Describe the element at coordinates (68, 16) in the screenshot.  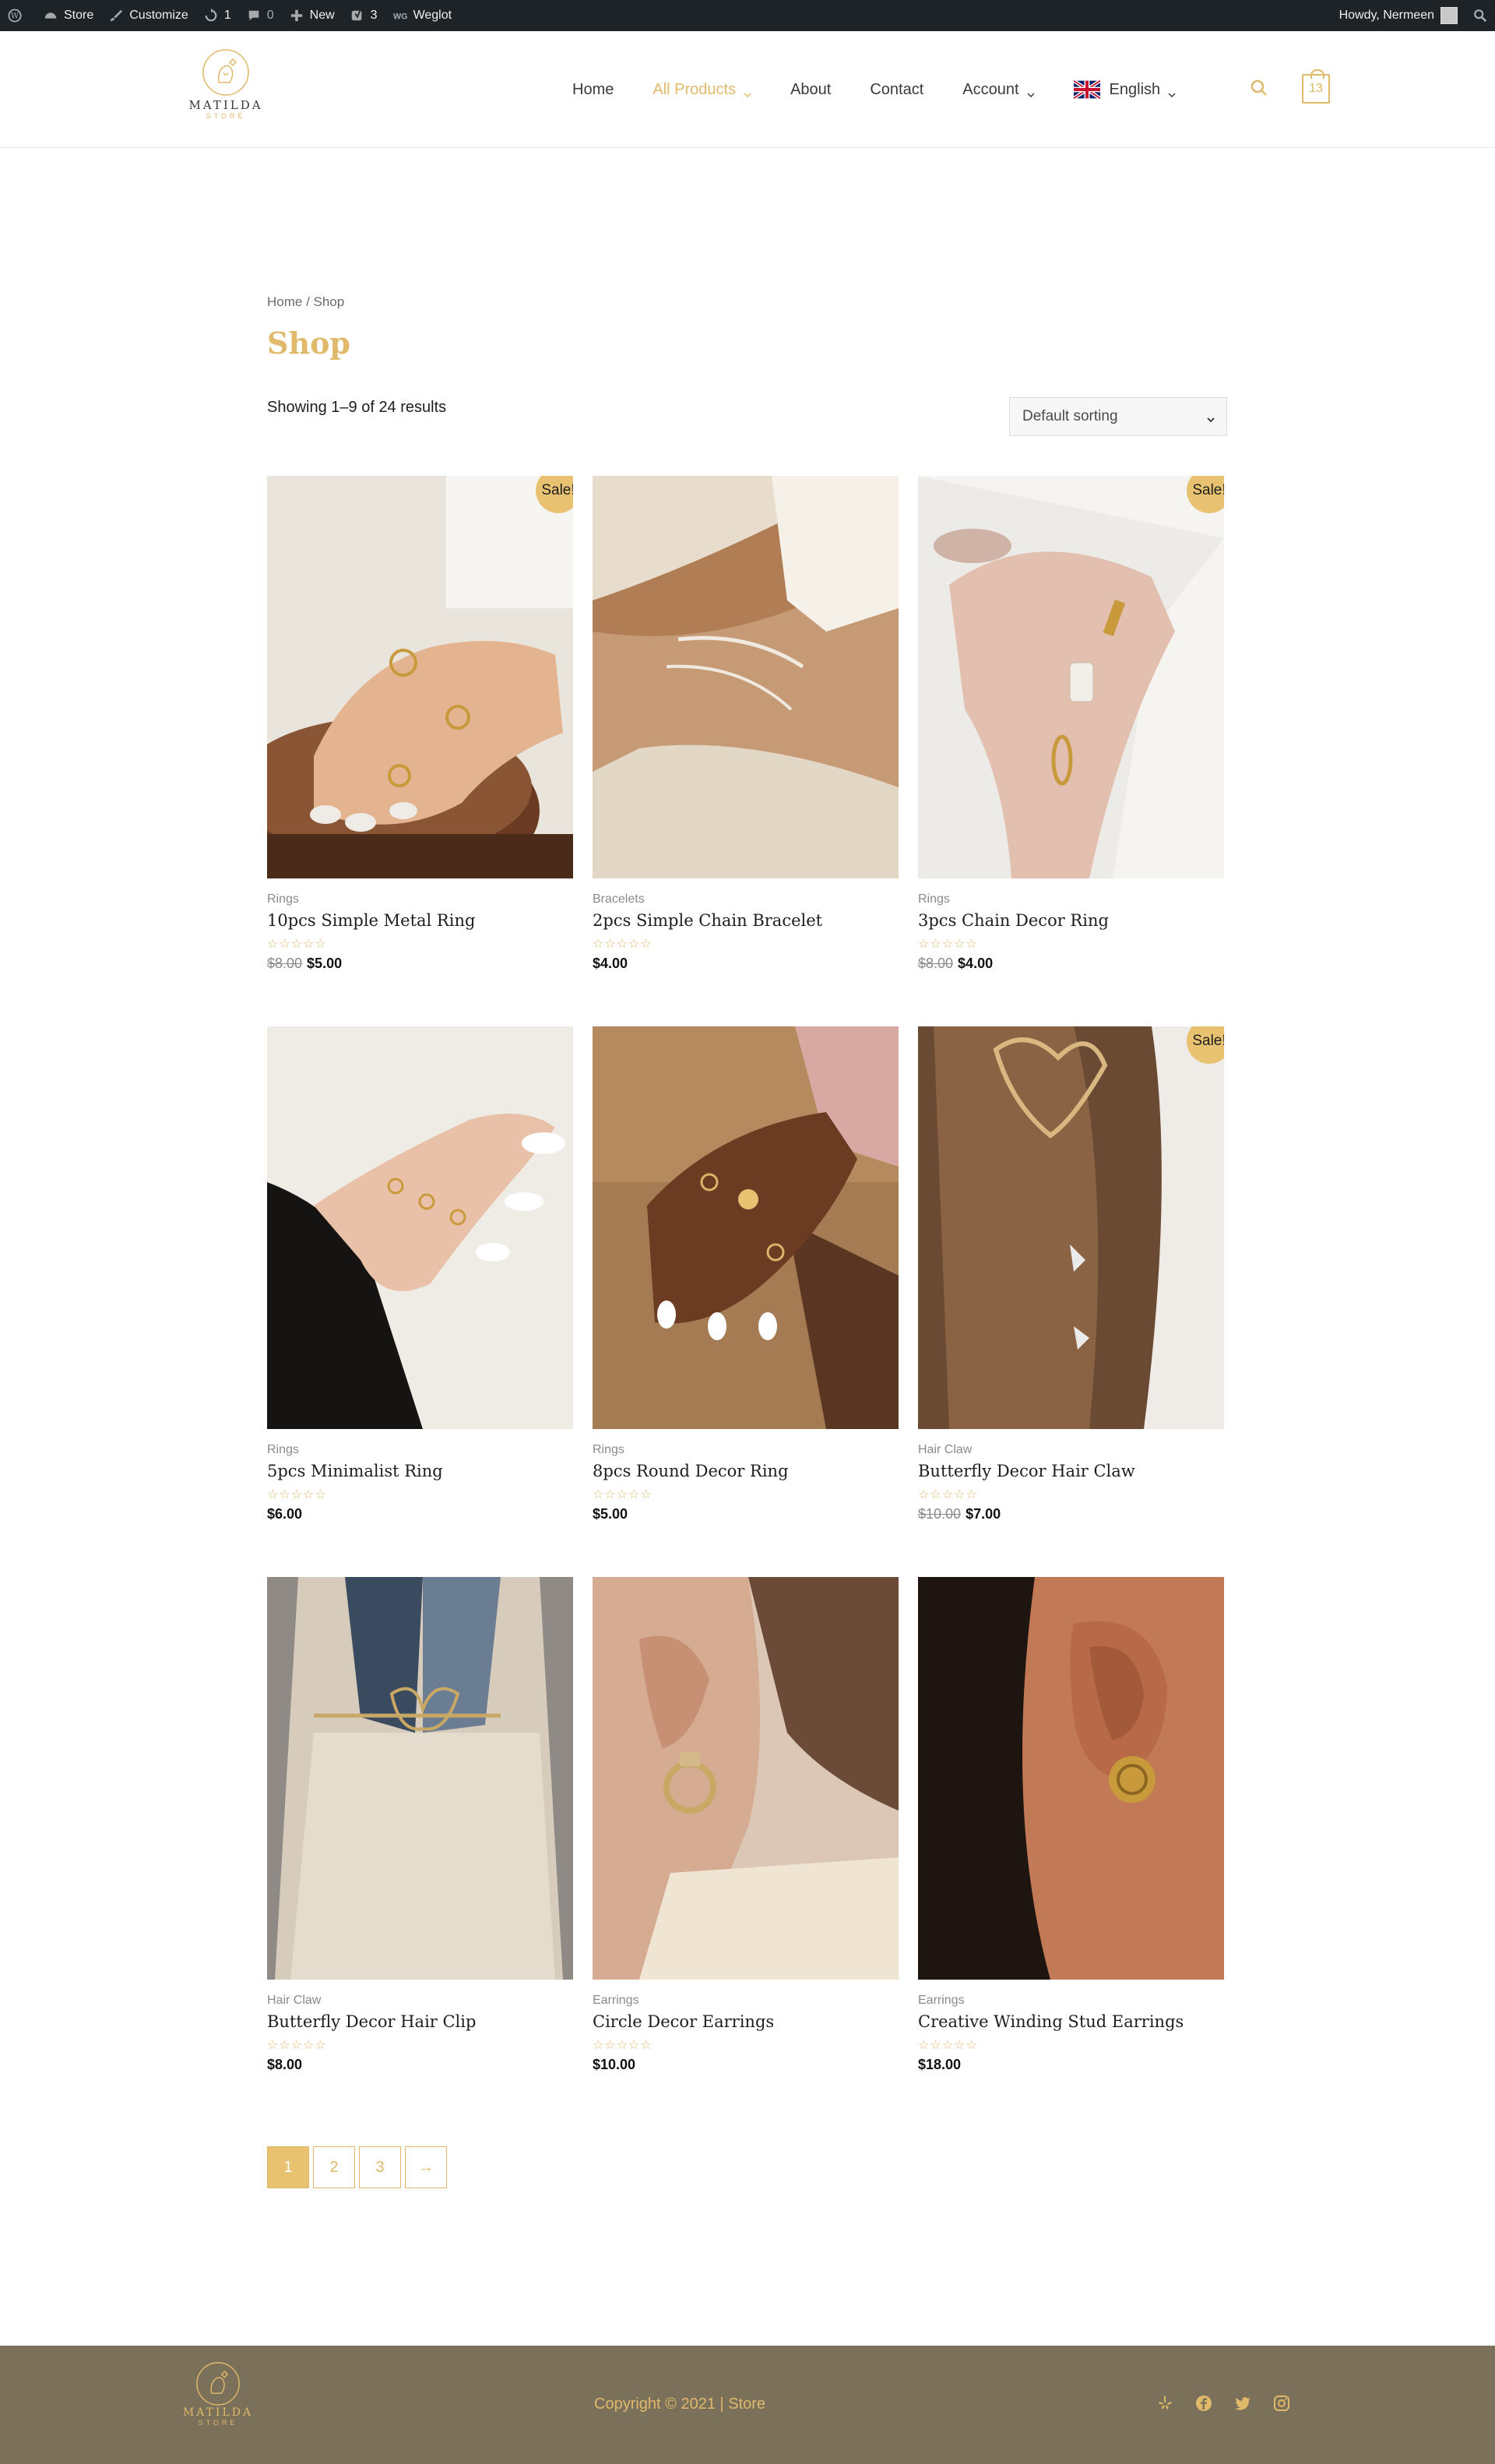
I see `site-name-link: Store` at that location.